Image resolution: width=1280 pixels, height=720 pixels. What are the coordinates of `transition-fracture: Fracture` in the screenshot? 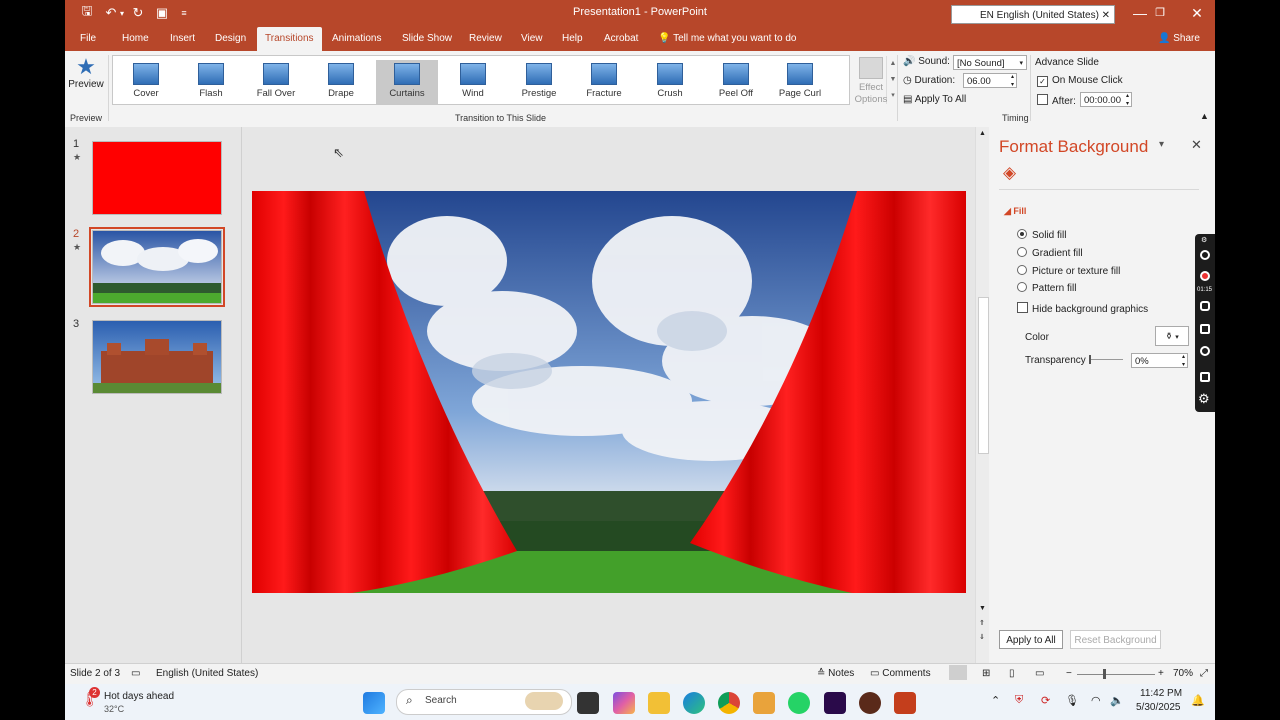 It's located at (604, 82).